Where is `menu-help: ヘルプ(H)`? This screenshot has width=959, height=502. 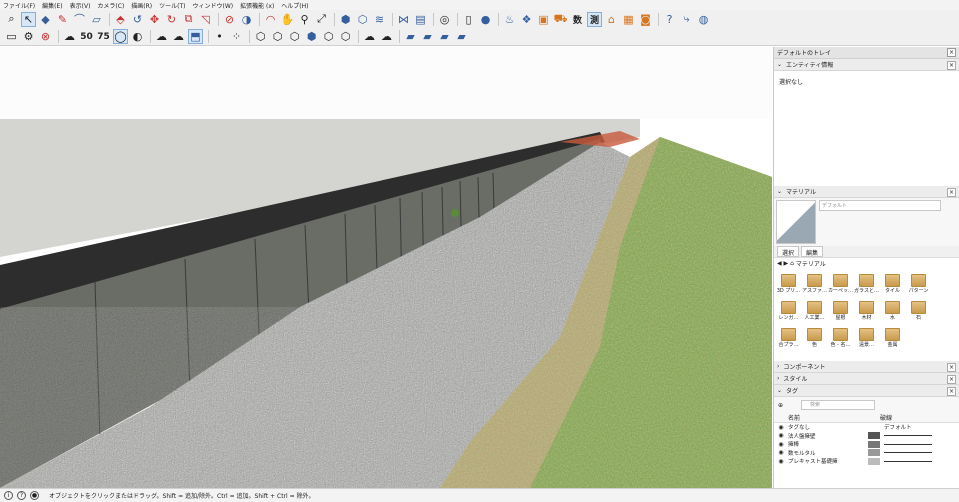 menu-help: ヘルプ(H) is located at coordinates (294, 5).